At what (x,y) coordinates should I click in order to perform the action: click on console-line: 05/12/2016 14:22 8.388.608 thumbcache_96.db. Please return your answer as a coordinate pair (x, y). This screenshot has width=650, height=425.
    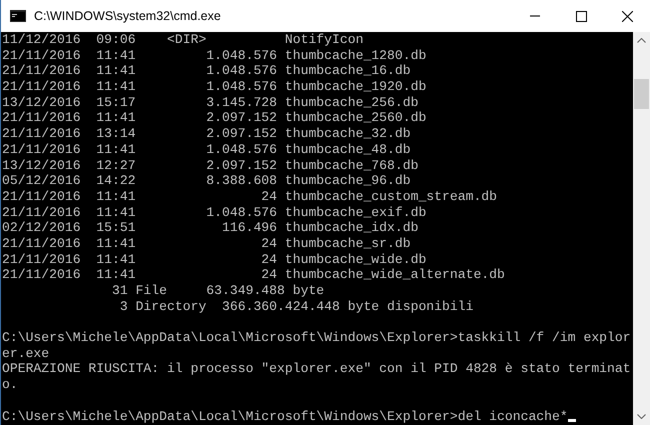
    Looking at the image, I should click on (206, 181).